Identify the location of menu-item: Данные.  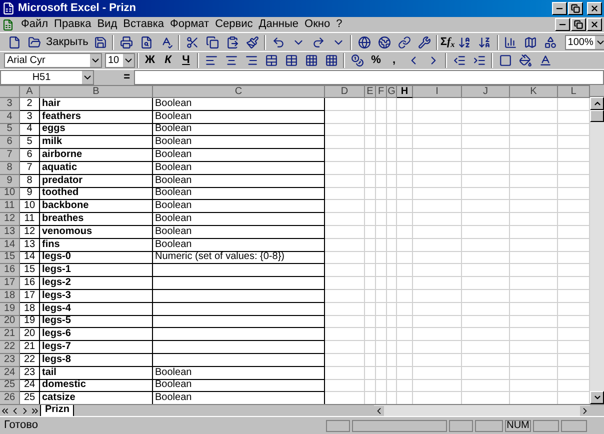
(279, 24).